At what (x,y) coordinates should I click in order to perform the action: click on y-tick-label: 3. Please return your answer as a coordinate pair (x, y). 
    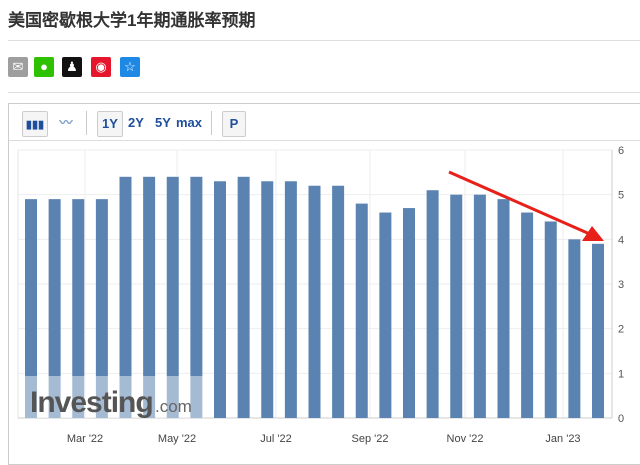
    Looking at the image, I should click on (621, 285).